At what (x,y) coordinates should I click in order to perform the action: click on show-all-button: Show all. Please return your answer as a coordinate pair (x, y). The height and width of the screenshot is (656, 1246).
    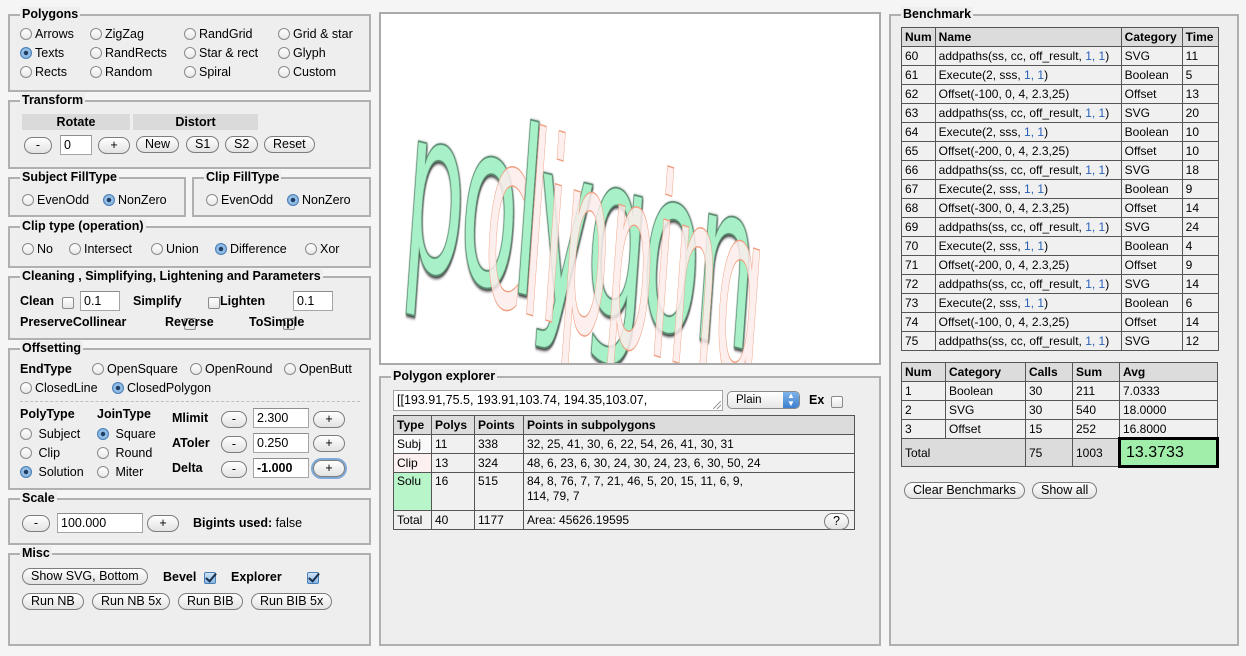
    Looking at the image, I should click on (1065, 490).